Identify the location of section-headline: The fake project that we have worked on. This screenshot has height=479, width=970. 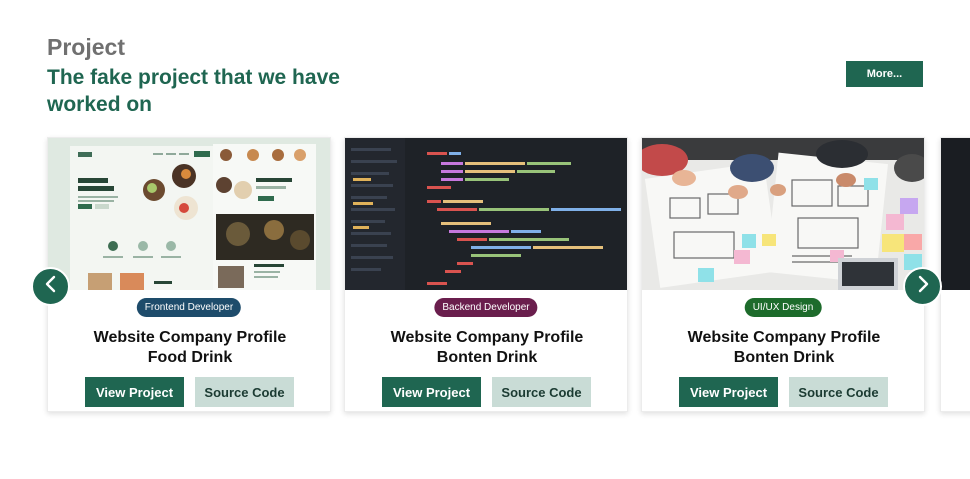
(193, 91).